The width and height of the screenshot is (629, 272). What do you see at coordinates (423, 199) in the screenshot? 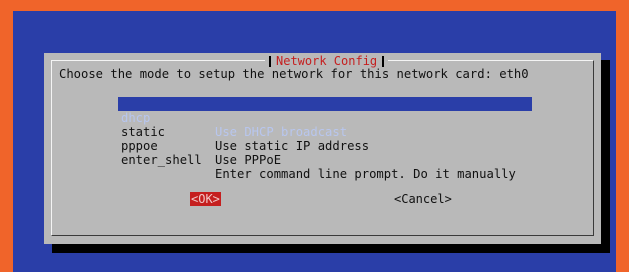
I see `cancel-button: <Cancel>` at bounding box center [423, 199].